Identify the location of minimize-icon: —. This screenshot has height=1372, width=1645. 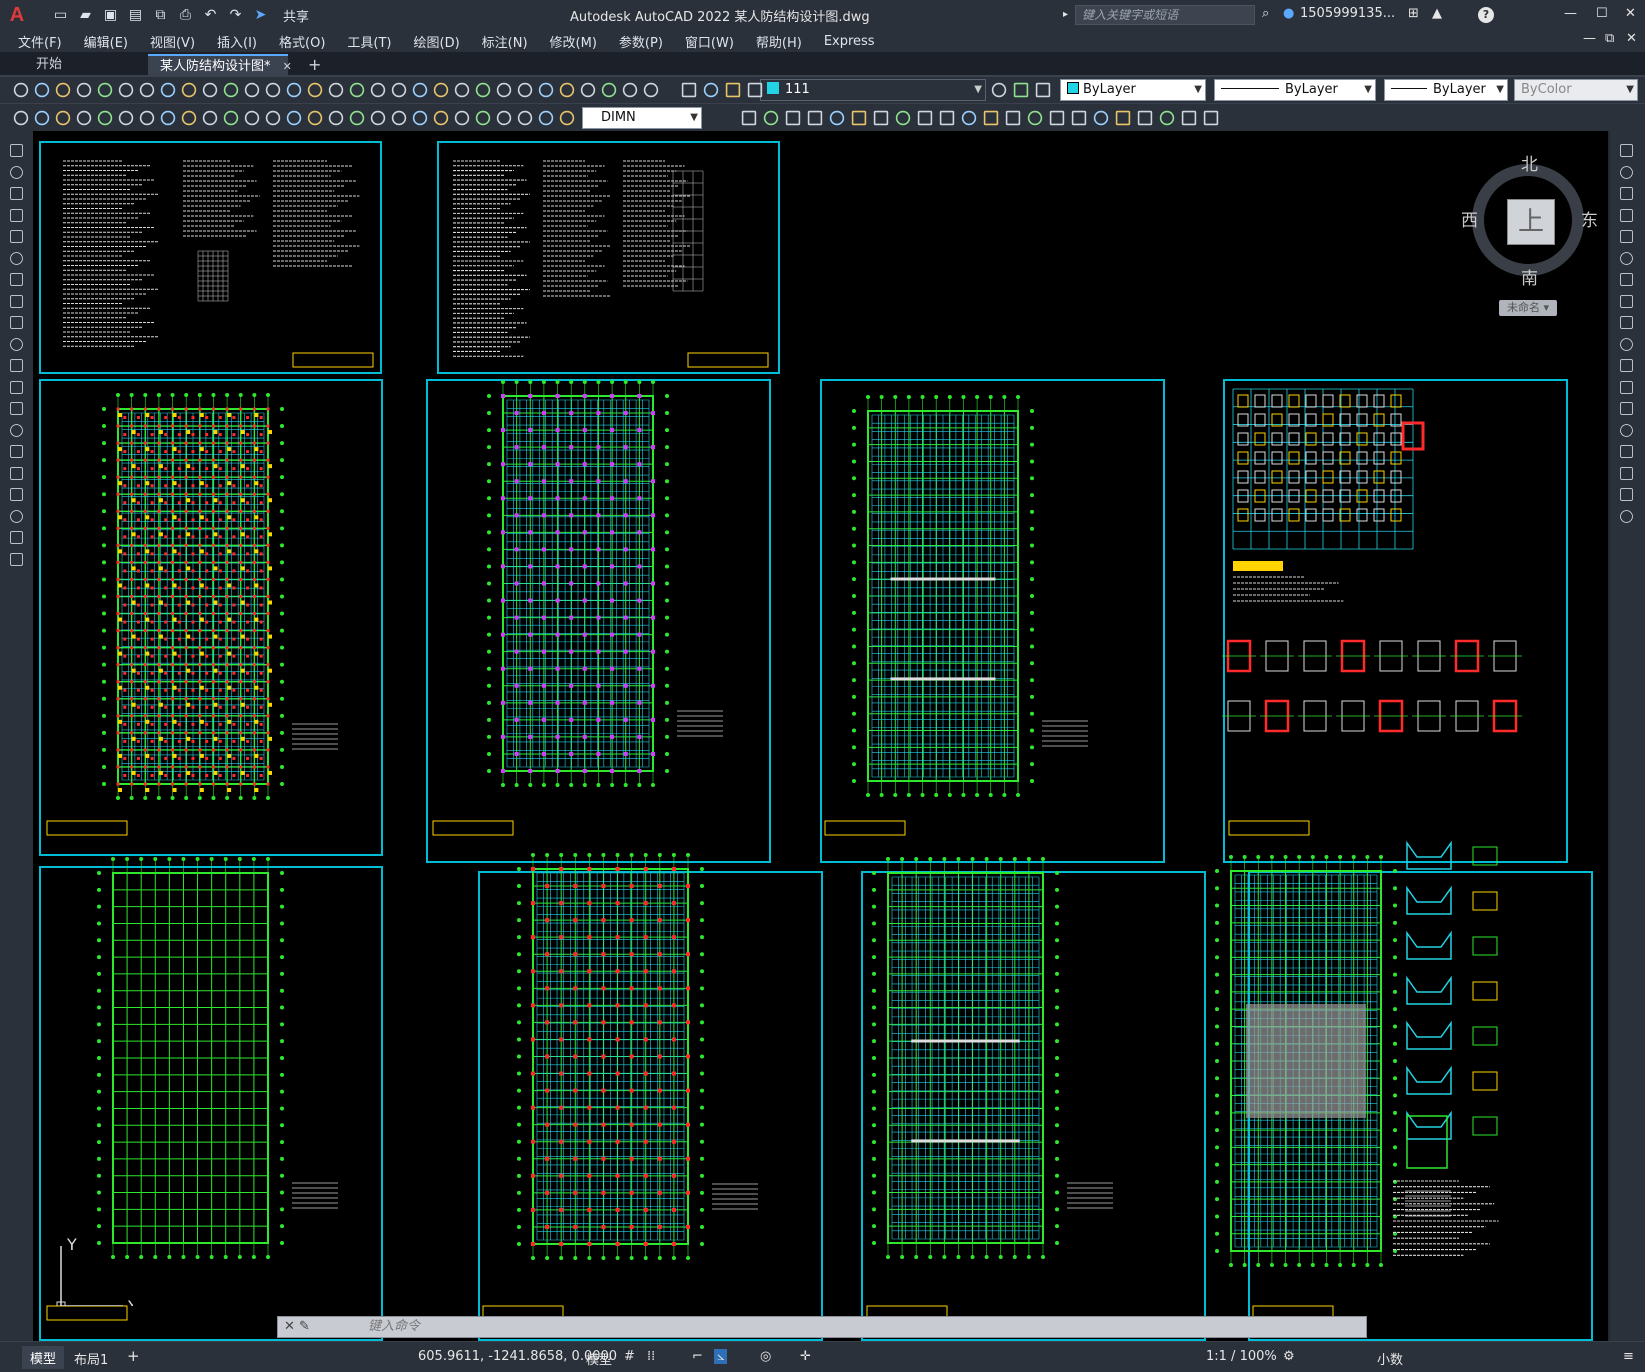
(1570, 13).